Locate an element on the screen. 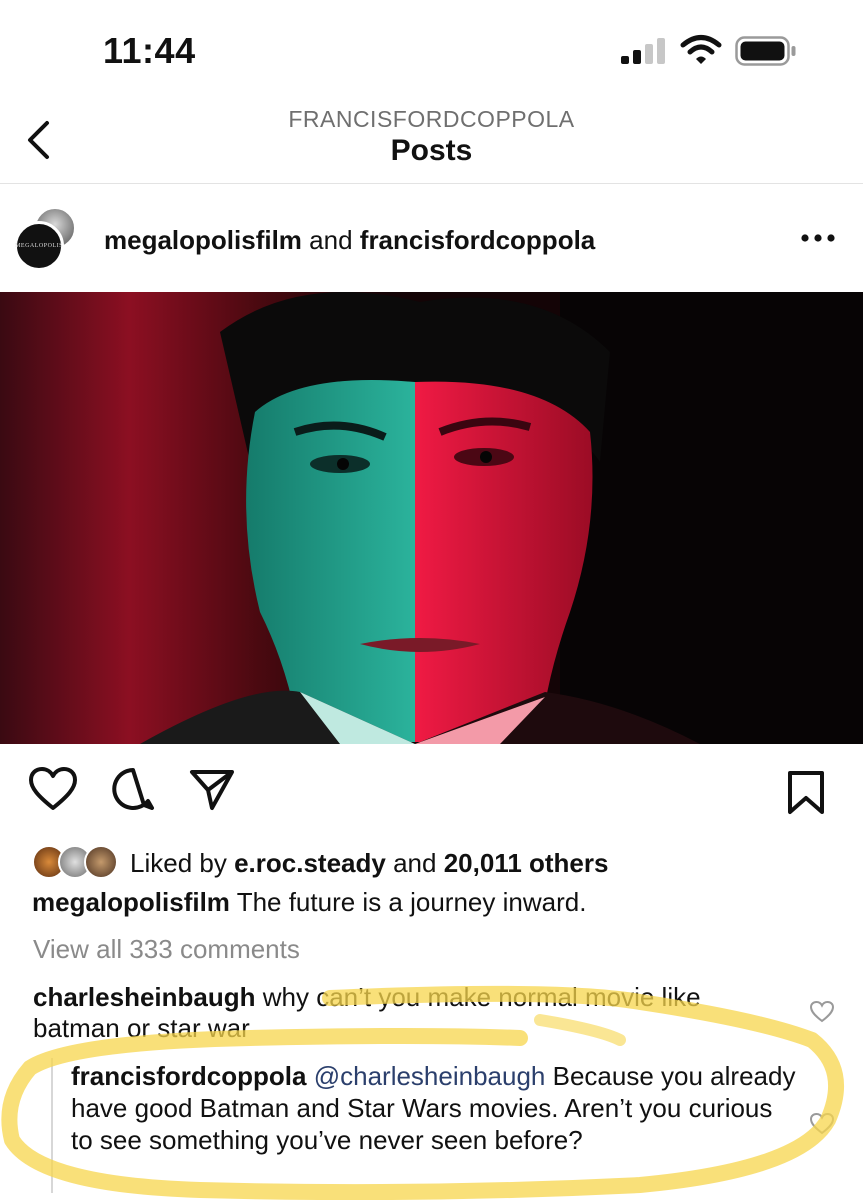 The width and height of the screenshot is (863, 1200). page-title: Posts is located at coordinates (431, 150).